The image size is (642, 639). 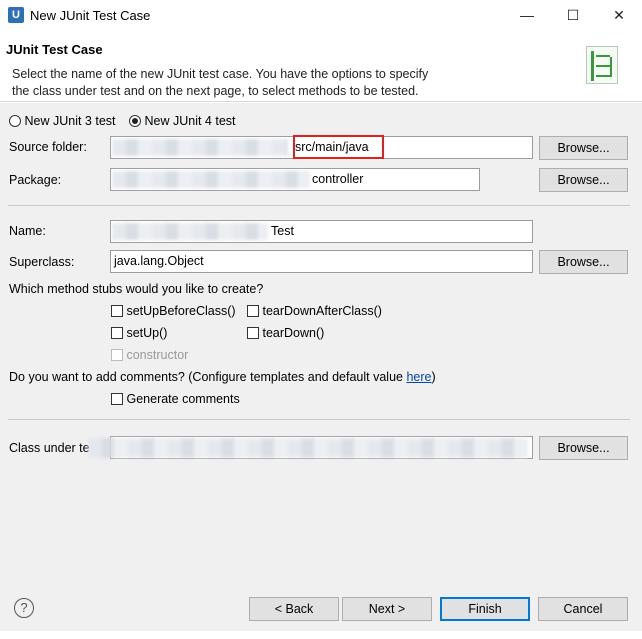 What do you see at coordinates (157, 355) in the screenshot?
I see `constructor-label: constructor` at bounding box center [157, 355].